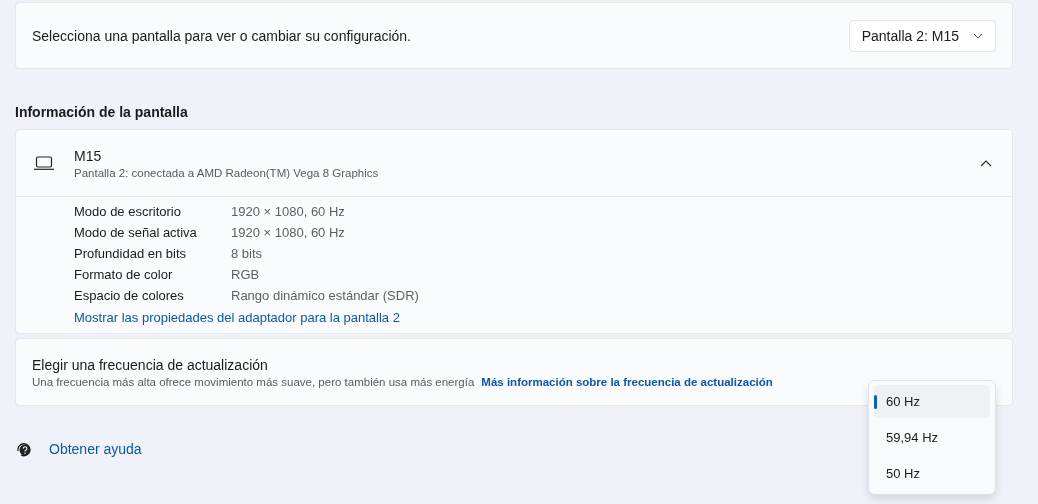  What do you see at coordinates (128, 211) in the screenshot?
I see `property-label: Modo de escritorio` at bounding box center [128, 211].